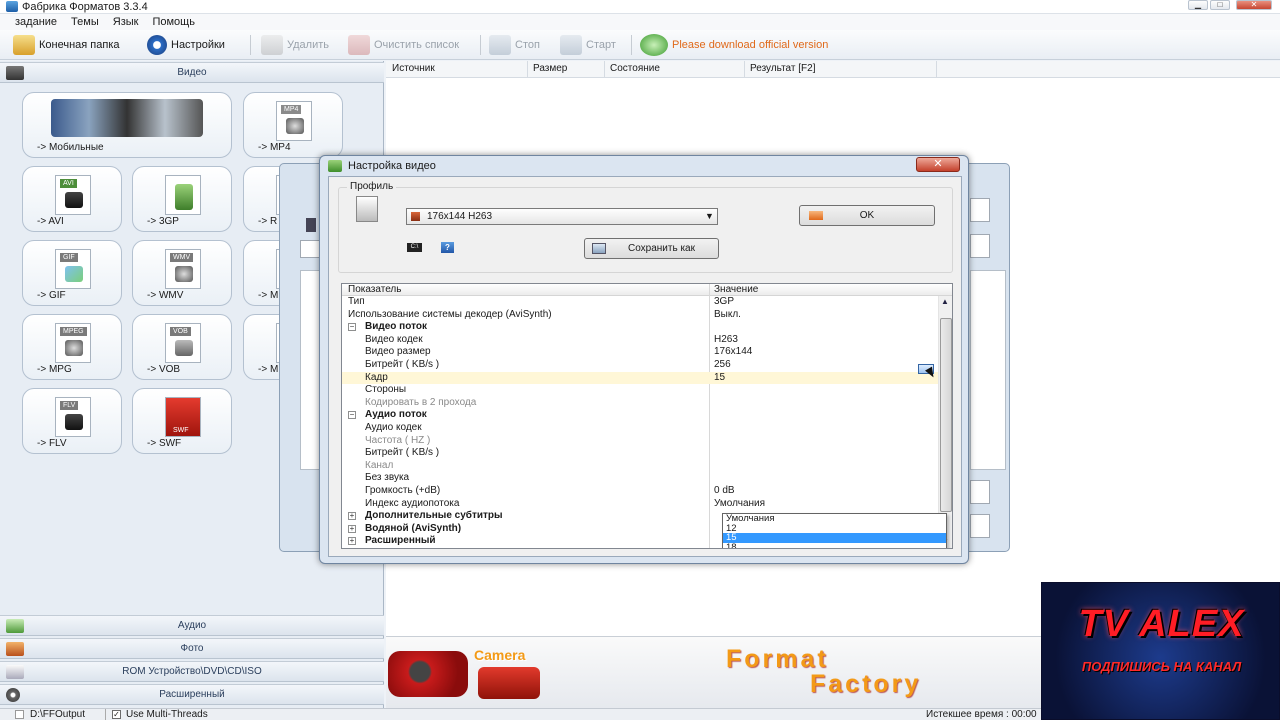  What do you see at coordinates (386, 390) in the screenshot?
I see `property-name: Стороны` at bounding box center [386, 390].